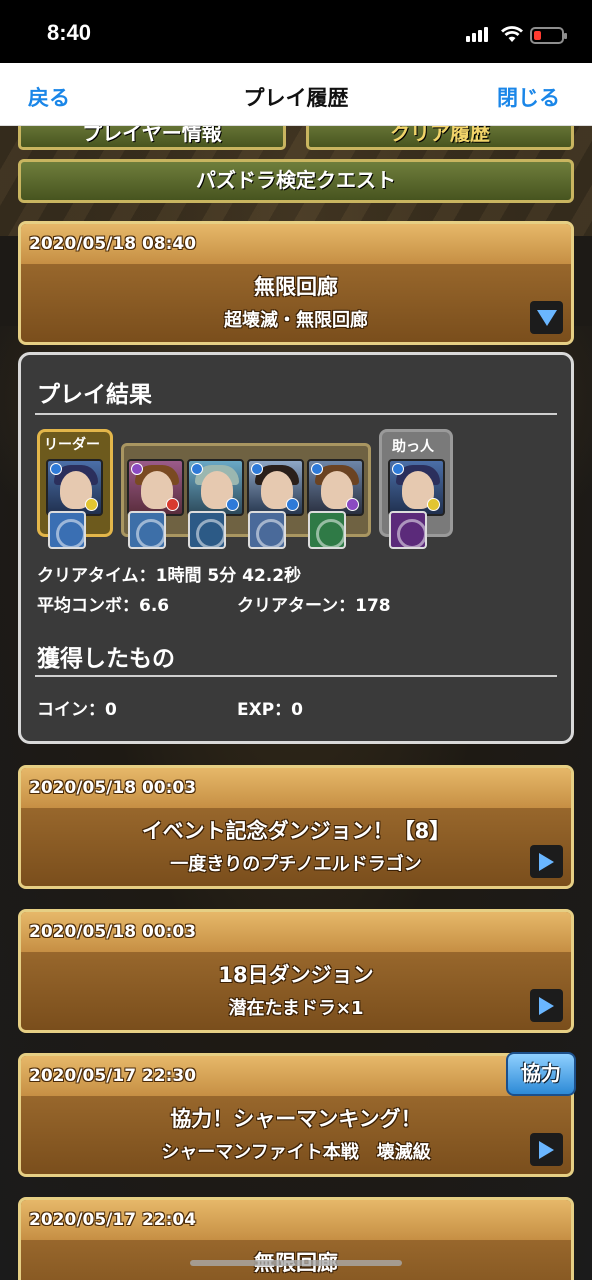 This screenshot has width=592, height=1280. What do you see at coordinates (296, 864) in the screenshot?
I see `floor-name: 一度きりのプチノエルドラゴン` at bounding box center [296, 864].